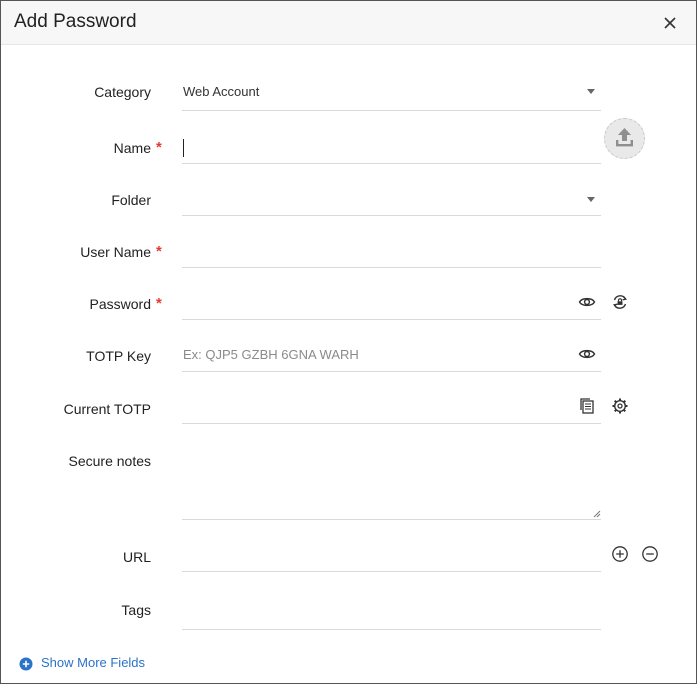  I want to click on add-circle-icon, so click(620, 554).